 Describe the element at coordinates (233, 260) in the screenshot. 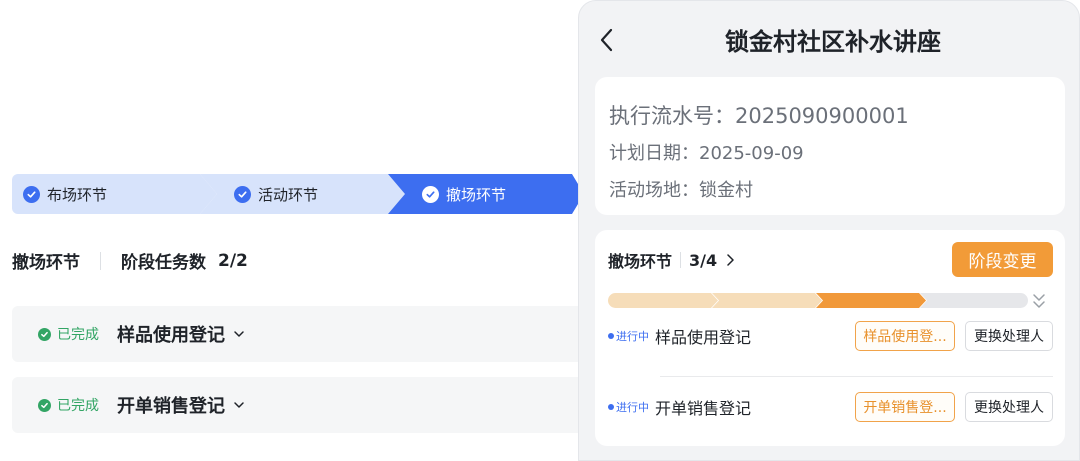

I see `phase-count: 2/2` at that location.